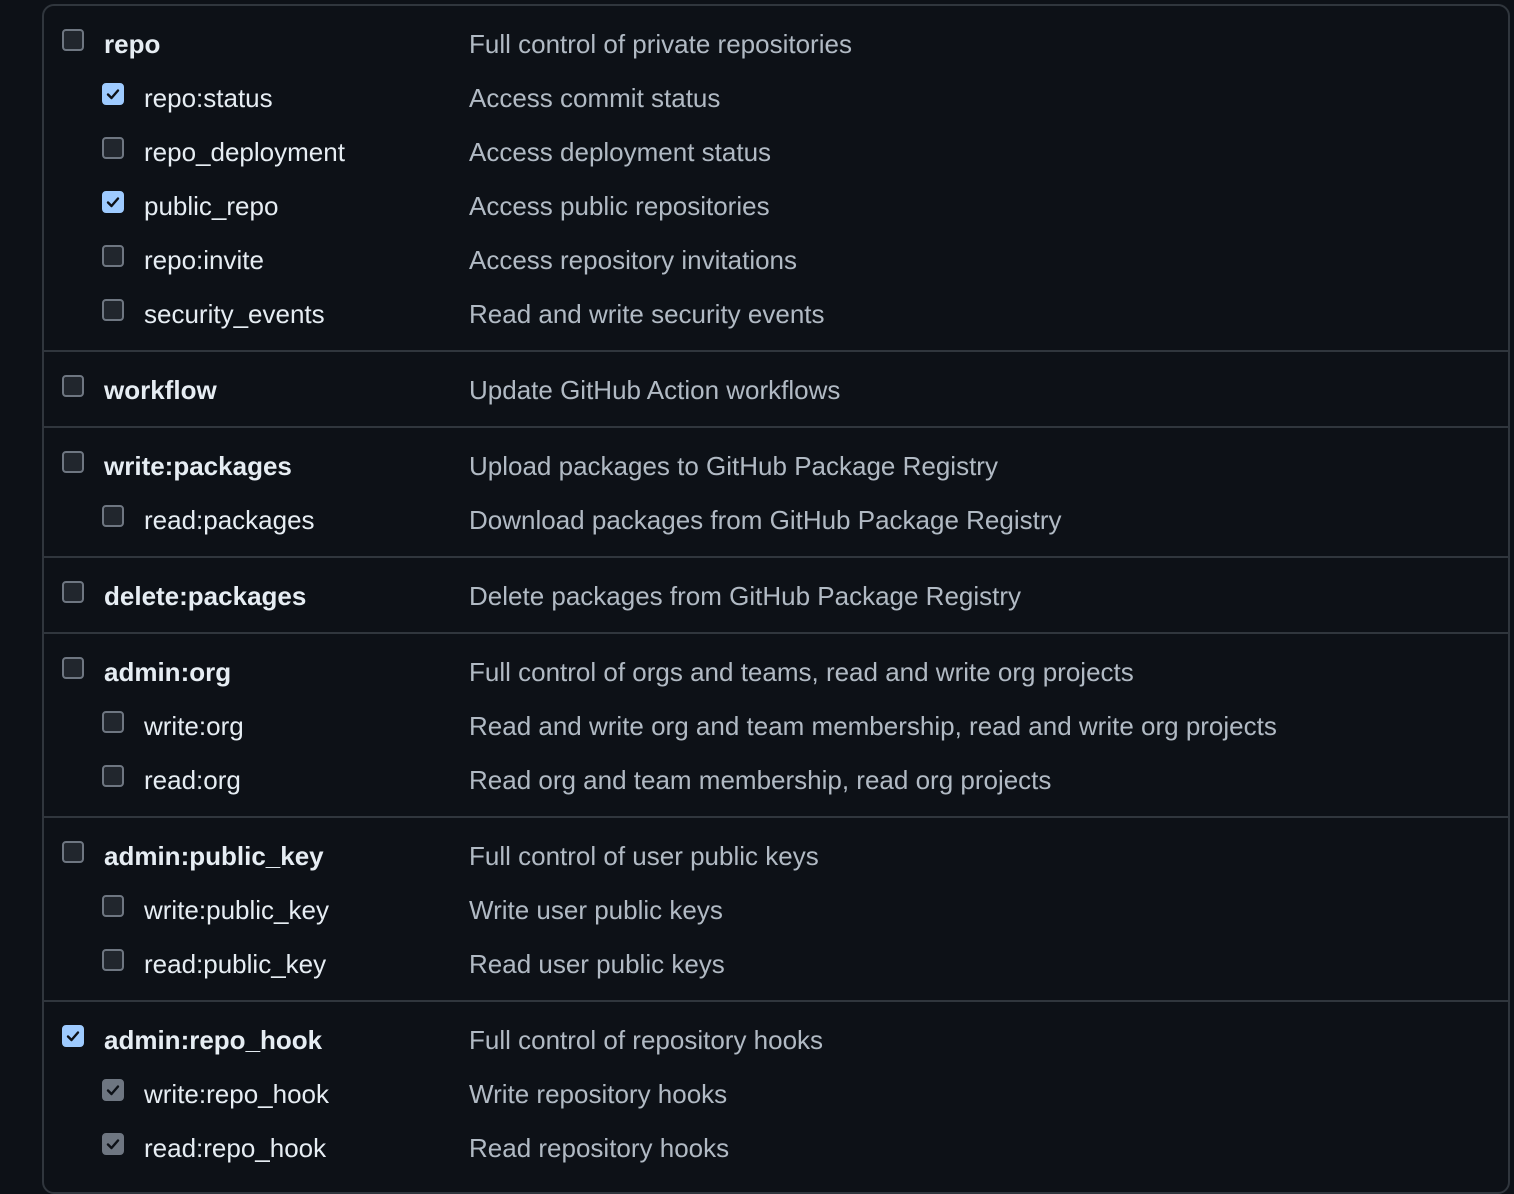 The image size is (1514, 1194). I want to click on scope-name: admin:public_key, so click(214, 856).